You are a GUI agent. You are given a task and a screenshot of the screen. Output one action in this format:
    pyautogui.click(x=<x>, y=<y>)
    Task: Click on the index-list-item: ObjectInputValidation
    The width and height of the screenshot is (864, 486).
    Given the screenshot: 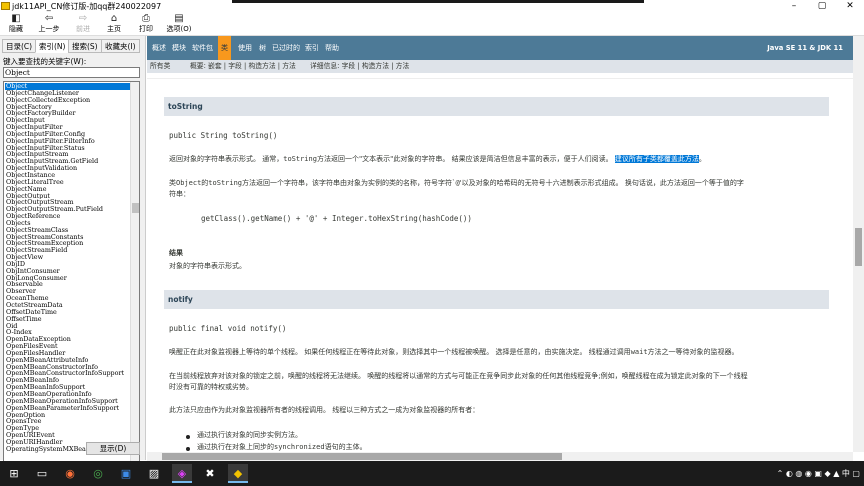 What is the action you would take?
    pyautogui.click(x=67, y=168)
    